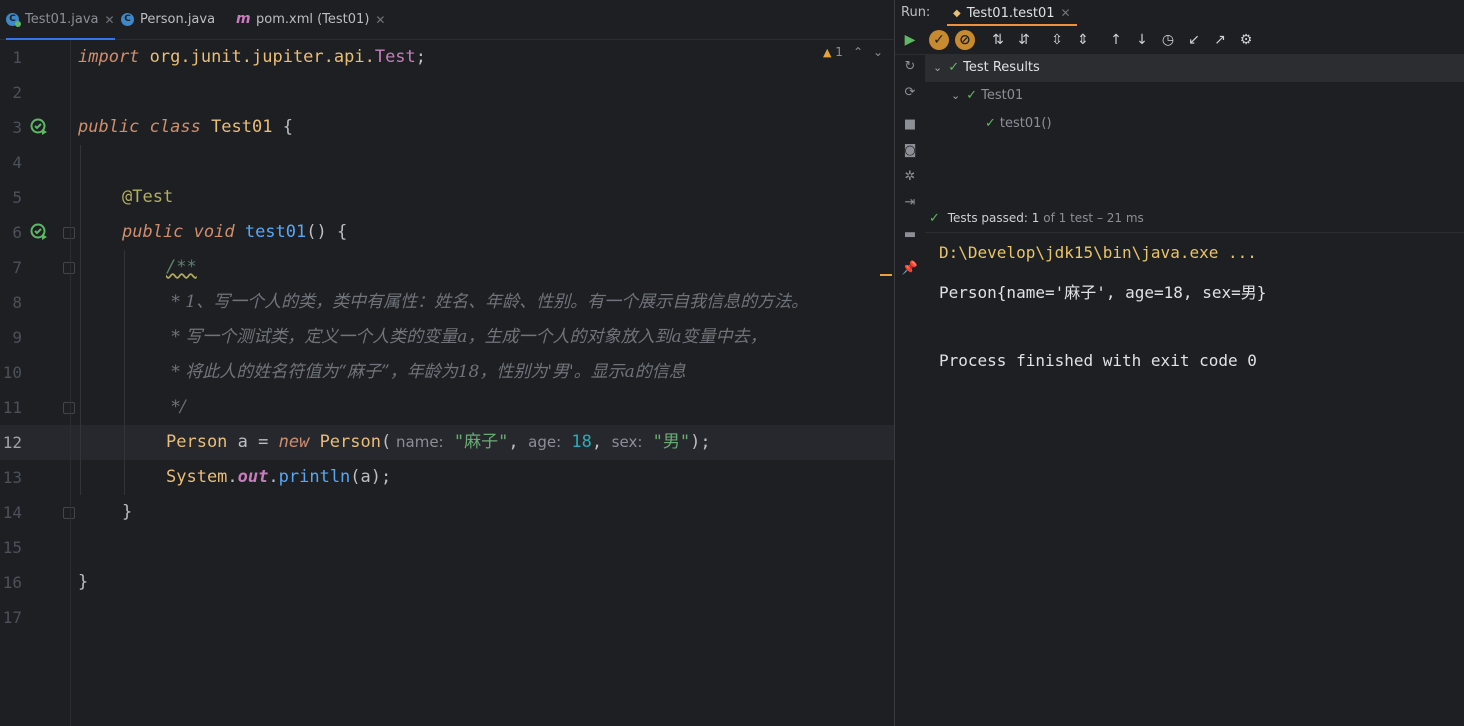 The height and width of the screenshot is (726, 1464). I want to click on line-number: 15, so click(12, 547).